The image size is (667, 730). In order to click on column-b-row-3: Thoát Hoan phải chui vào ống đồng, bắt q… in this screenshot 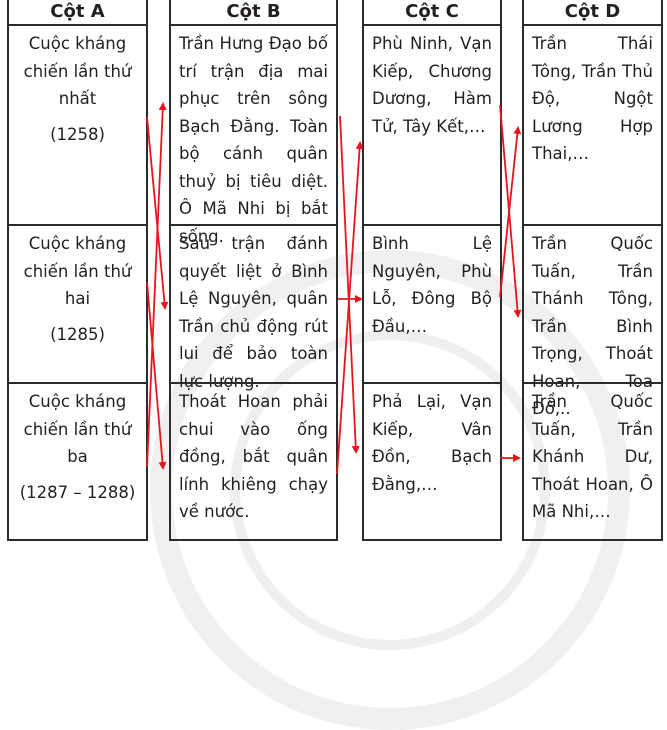, I will do `click(253, 461)`.